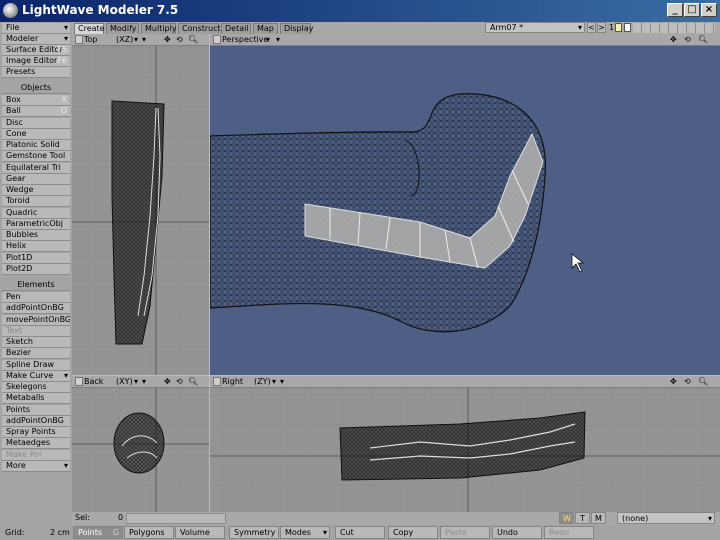 This screenshot has height=540, width=720. What do you see at coordinates (36, 410) in the screenshot?
I see `tool-points: Points` at bounding box center [36, 410].